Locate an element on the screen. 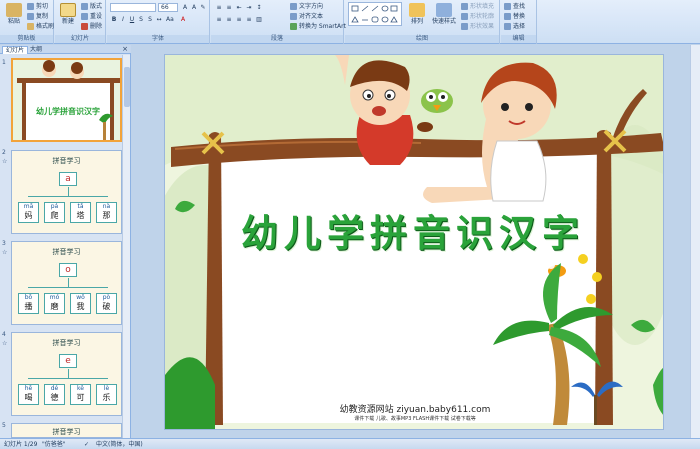 The image size is (700, 449). drawing-group-label: 绘图 is located at coordinates (422, 39).